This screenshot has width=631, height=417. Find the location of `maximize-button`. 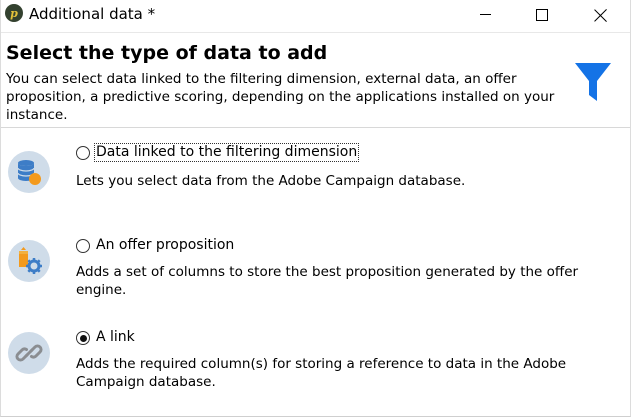

maximize-button is located at coordinates (542, 14).